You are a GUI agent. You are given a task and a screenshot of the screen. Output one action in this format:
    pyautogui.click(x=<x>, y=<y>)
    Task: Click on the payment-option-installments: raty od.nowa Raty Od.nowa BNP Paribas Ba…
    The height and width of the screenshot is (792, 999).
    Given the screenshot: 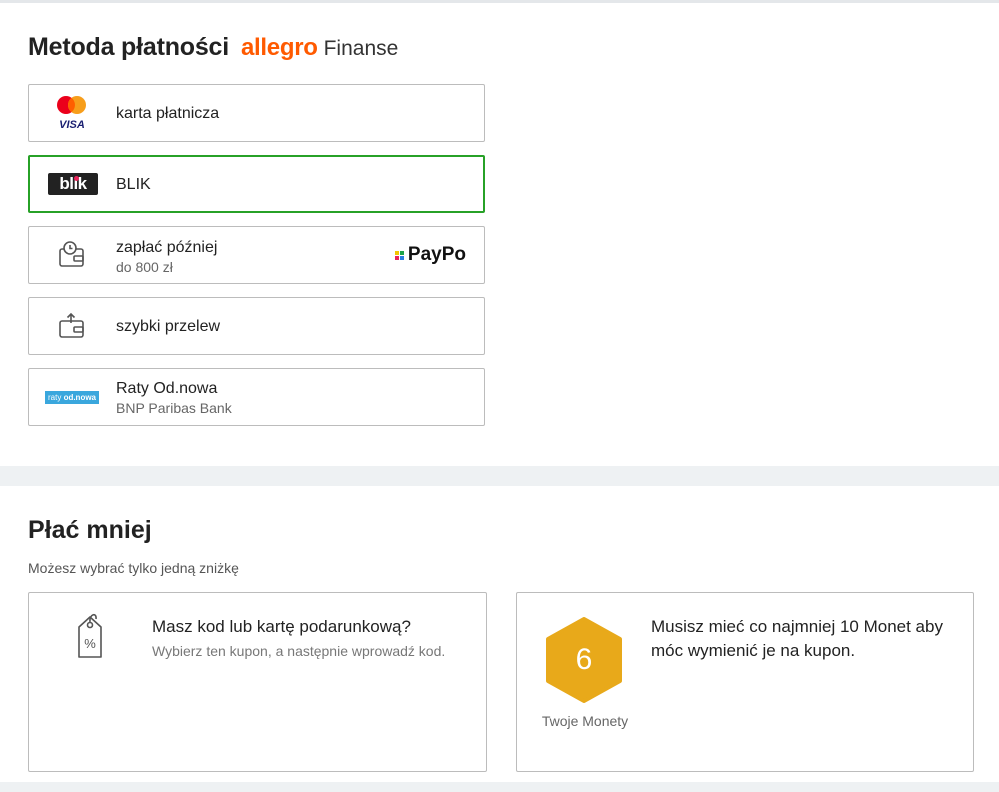 What is the action you would take?
    pyautogui.click(x=256, y=397)
    